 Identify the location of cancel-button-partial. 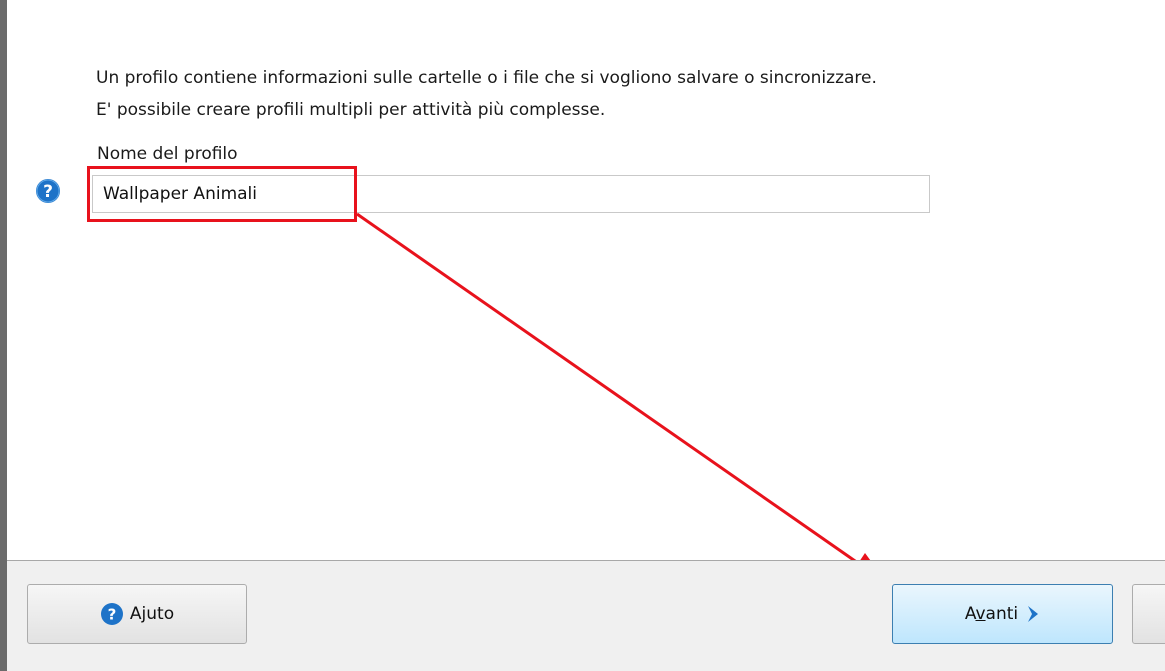
(1148, 614).